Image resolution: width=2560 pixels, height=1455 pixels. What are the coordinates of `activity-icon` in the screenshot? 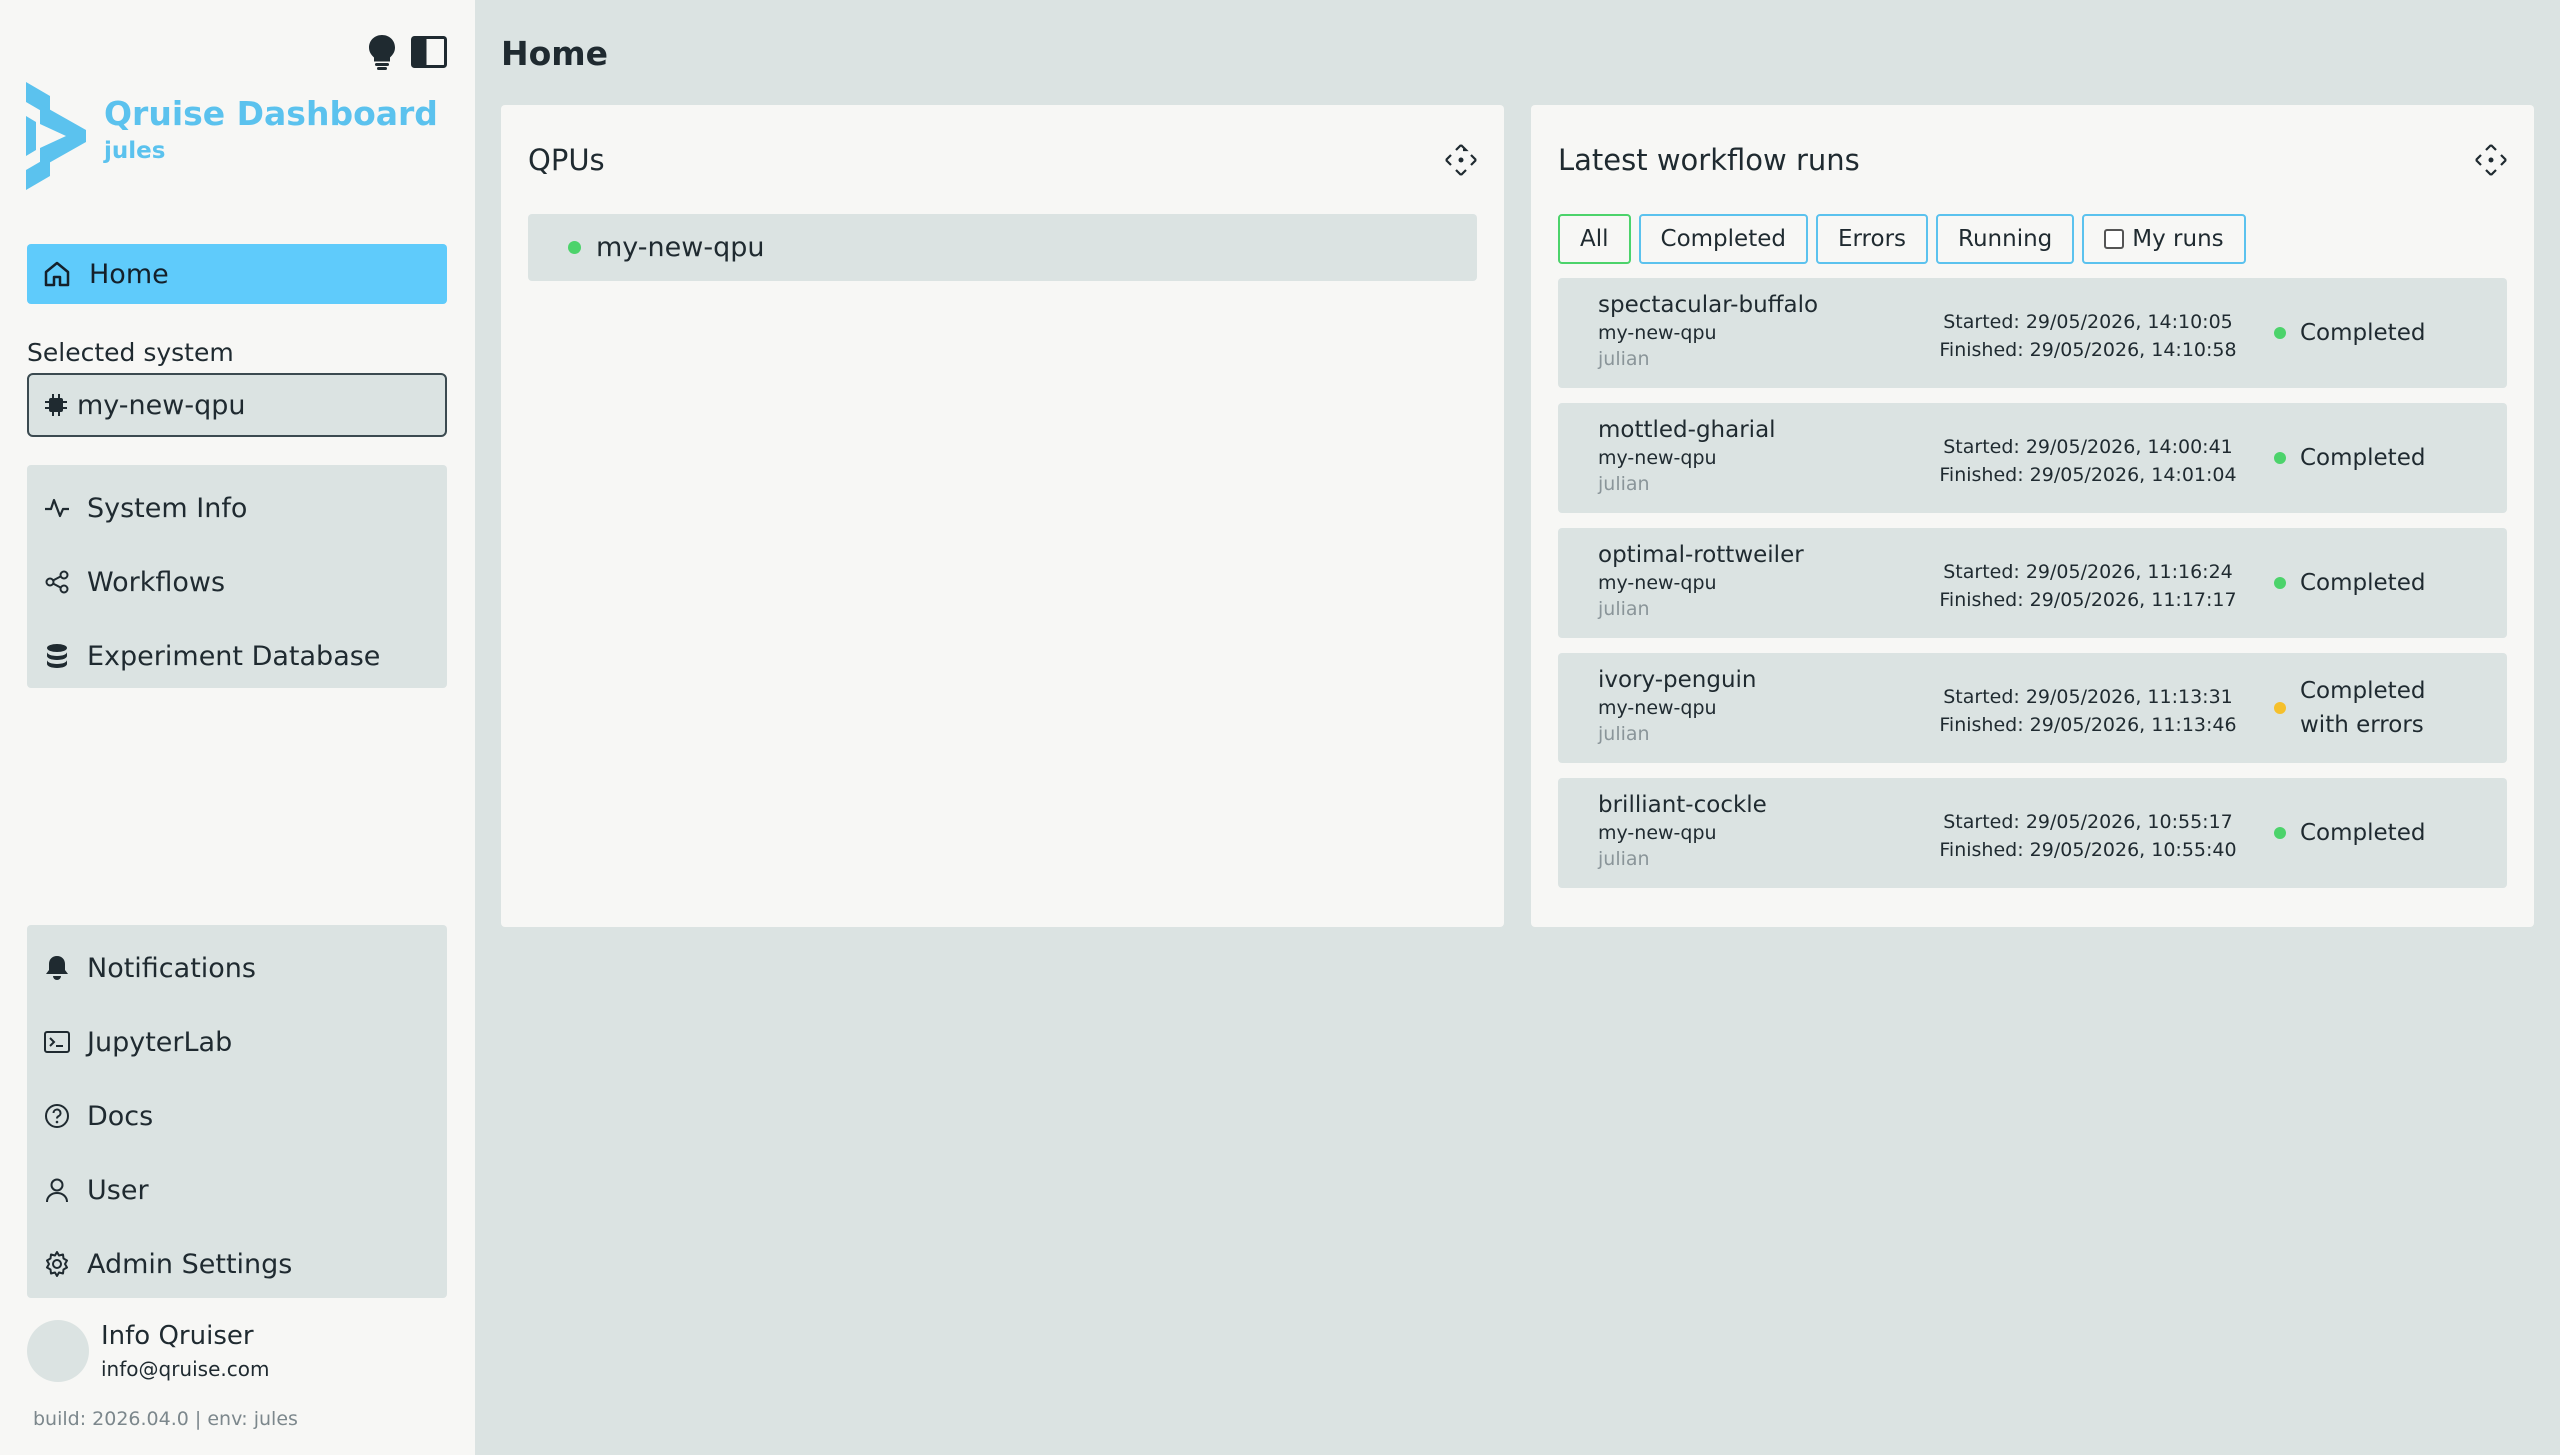 It's located at (57, 508).